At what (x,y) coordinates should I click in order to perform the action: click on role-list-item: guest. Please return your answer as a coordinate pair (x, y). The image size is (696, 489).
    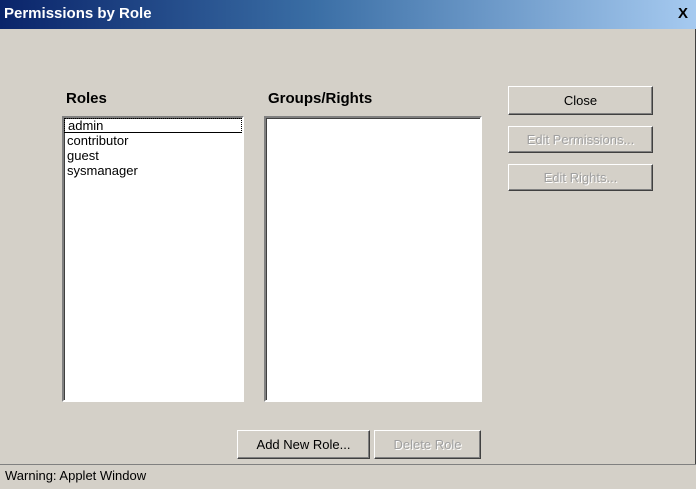
    Looking at the image, I should click on (153, 155).